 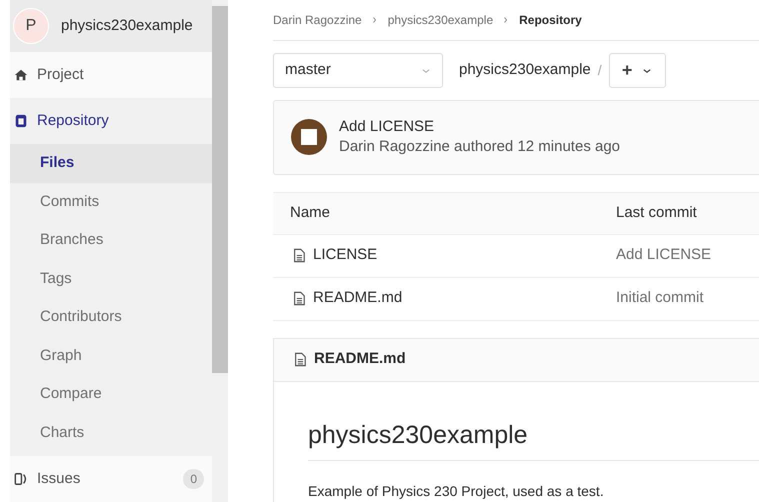 What do you see at coordinates (111, 201) in the screenshot?
I see `sidebar-subitem: Commits` at bounding box center [111, 201].